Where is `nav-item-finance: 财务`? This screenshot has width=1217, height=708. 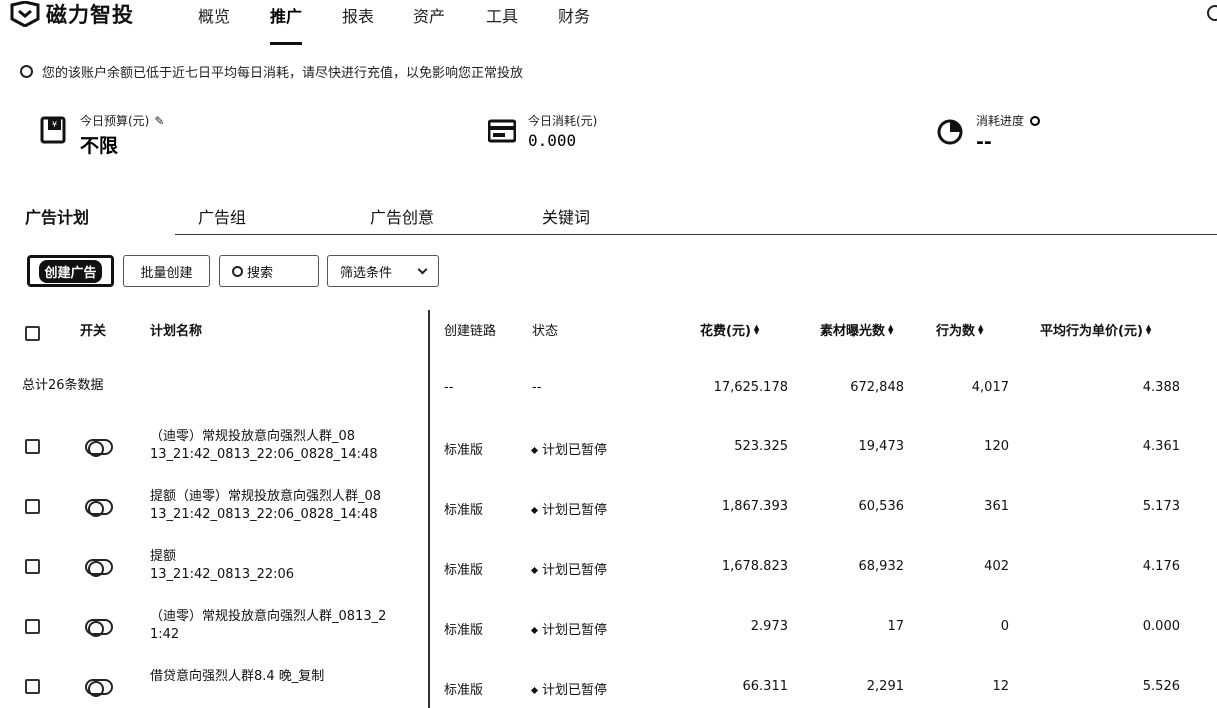 nav-item-finance: 财务 is located at coordinates (574, 15).